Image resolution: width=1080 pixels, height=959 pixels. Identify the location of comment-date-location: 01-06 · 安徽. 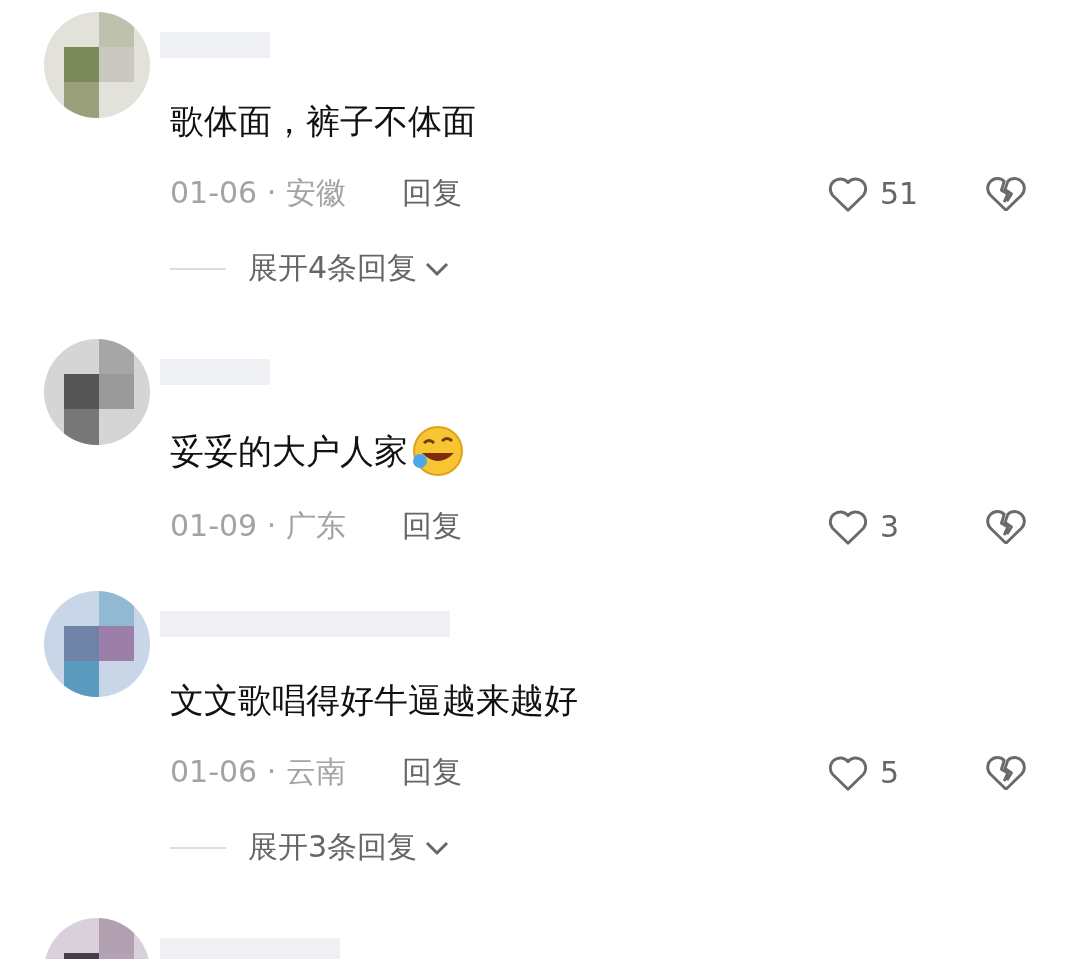
(258, 192).